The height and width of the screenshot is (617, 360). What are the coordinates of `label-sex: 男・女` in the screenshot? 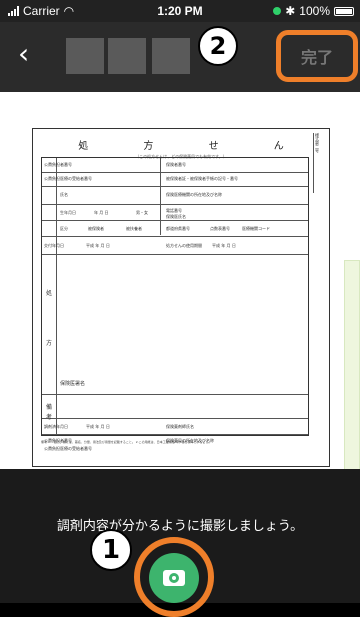 It's located at (142, 212).